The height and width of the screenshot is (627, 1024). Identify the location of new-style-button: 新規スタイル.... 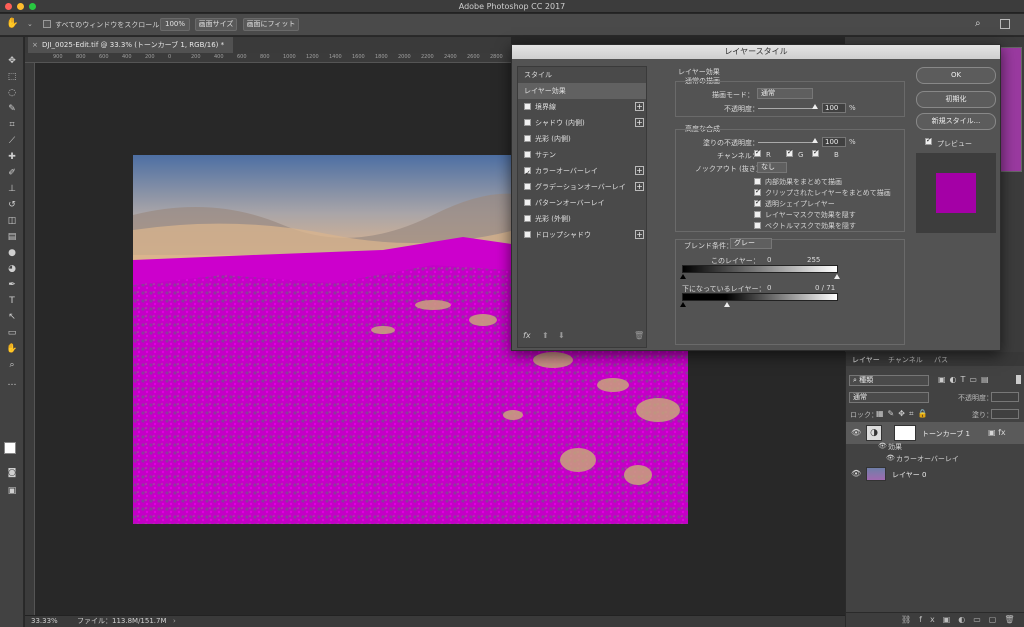
(956, 121).